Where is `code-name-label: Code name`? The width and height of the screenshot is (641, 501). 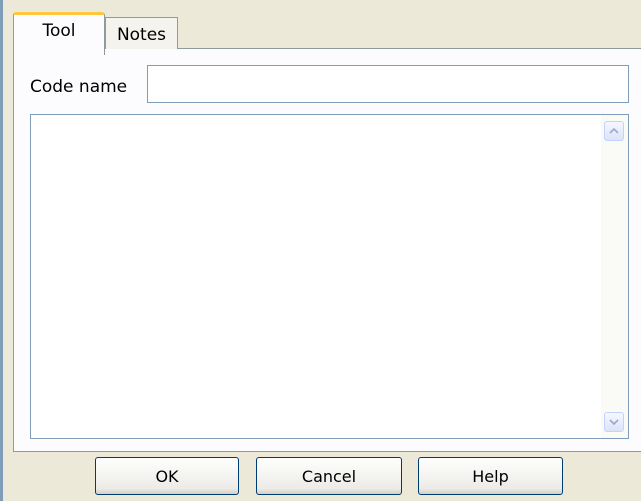 code-name-label: Code name is located at coordinates (79, 87).